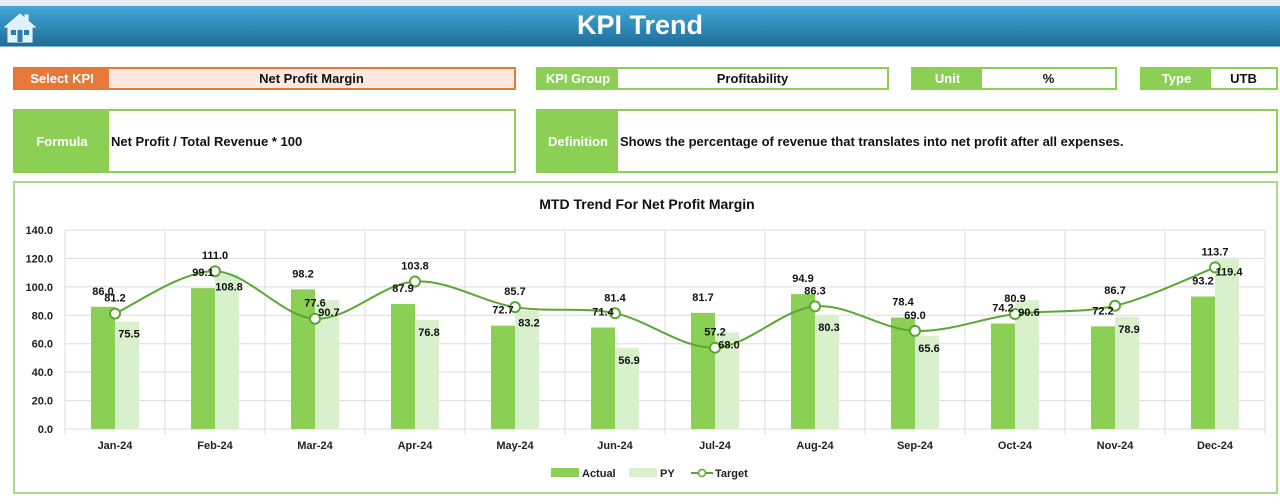  Describe the element at coordinates (62, 141) in the screenshot. I see `formula-label: Formula` at that location.